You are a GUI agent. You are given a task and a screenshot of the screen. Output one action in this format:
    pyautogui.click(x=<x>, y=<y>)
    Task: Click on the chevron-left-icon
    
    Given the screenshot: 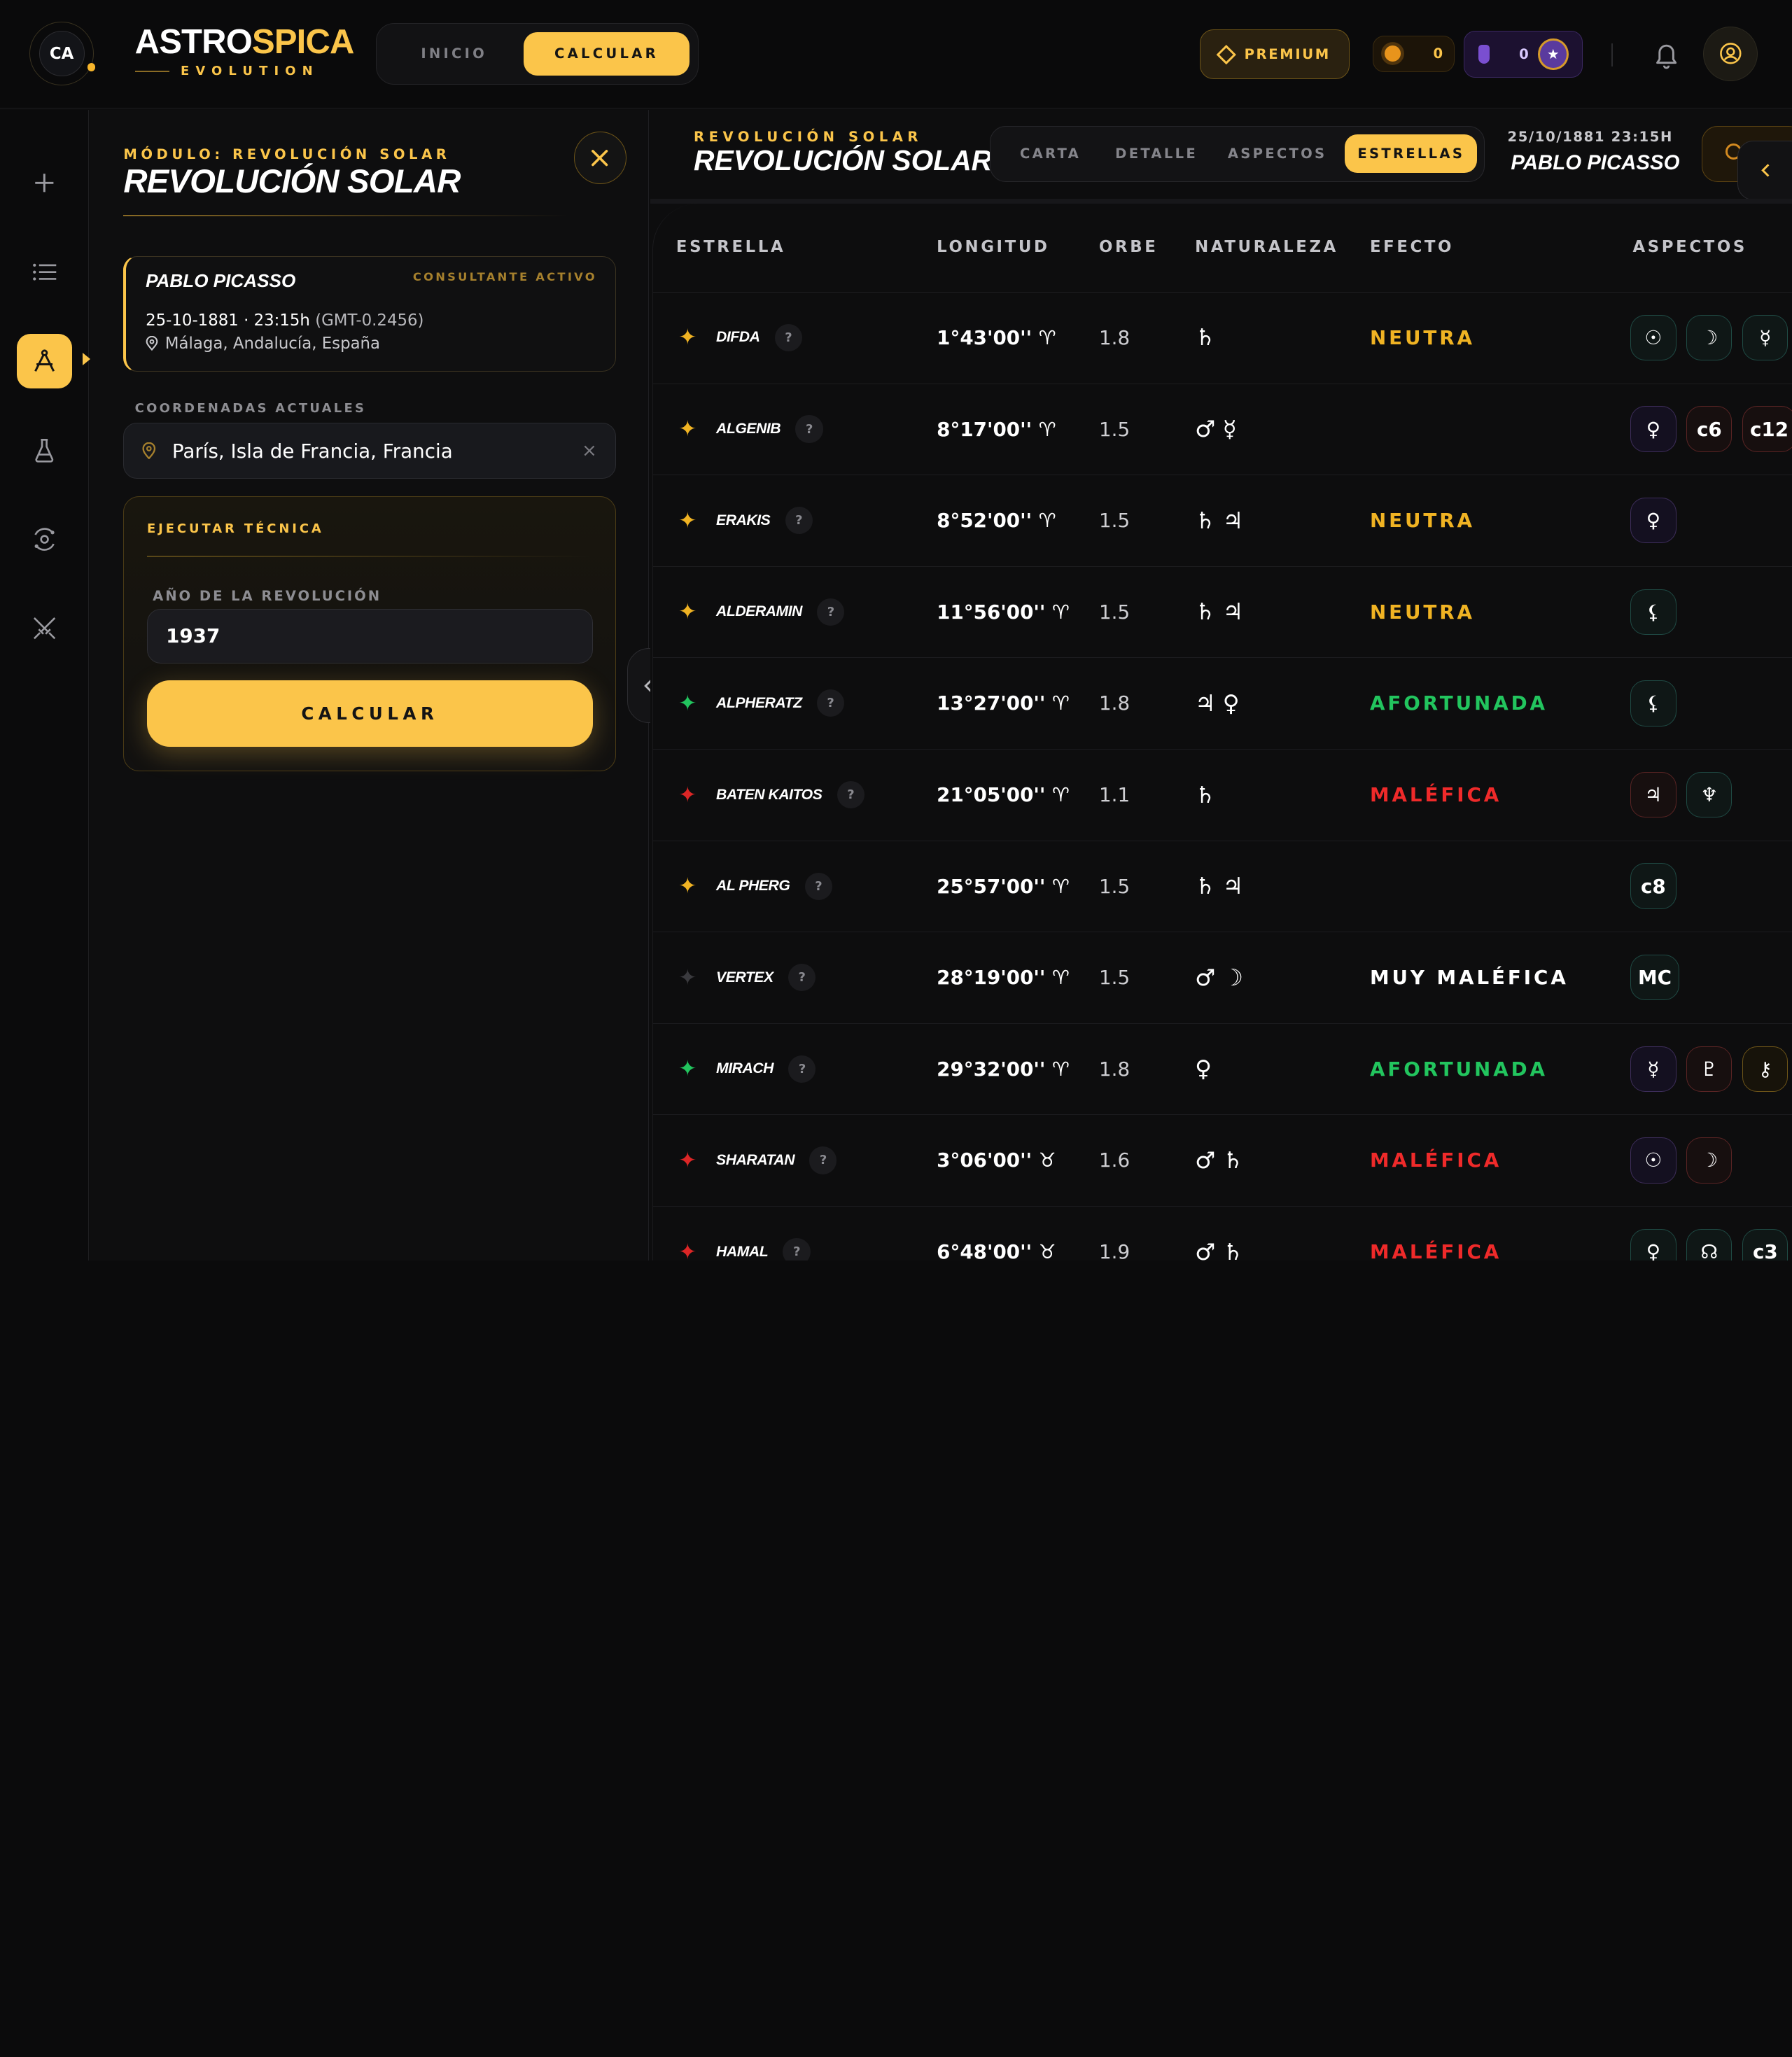 What is the action you would take?
    pyautogui.click(x=1765, y=170)
    